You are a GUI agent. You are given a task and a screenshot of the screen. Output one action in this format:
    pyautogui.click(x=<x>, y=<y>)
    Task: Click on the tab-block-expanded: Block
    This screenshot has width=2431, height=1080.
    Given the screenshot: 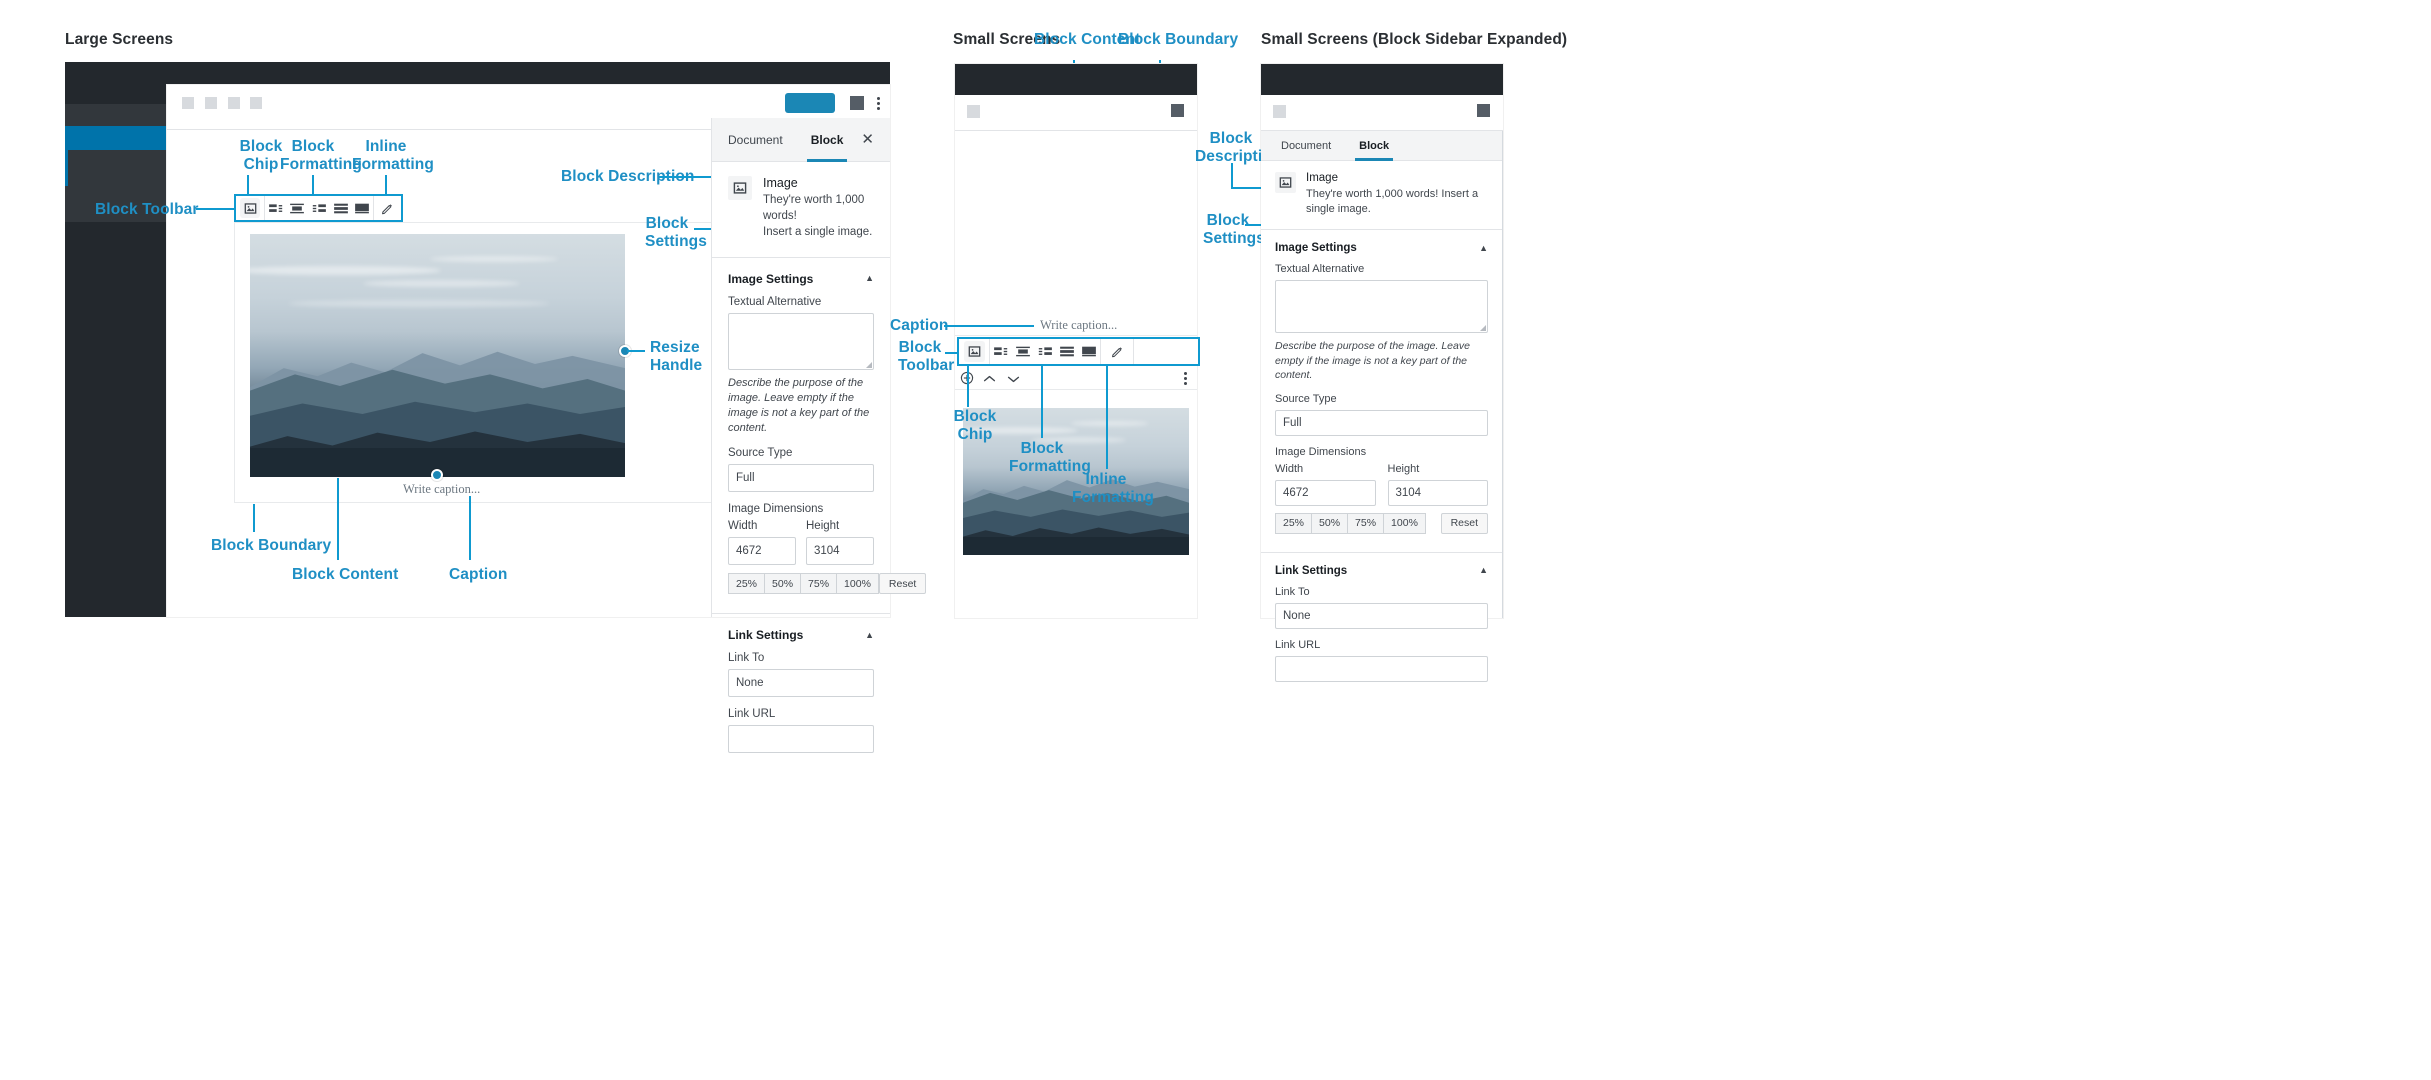 What is the action you would take?
    pyautogui.click(x=1374, y=146)
    